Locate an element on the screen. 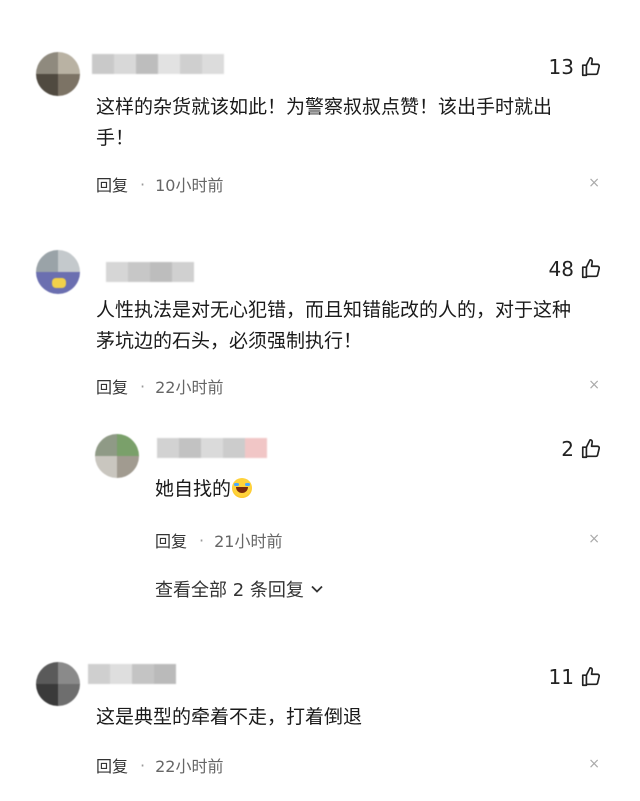  like-count: 2 is located at coordinates (567, 449).